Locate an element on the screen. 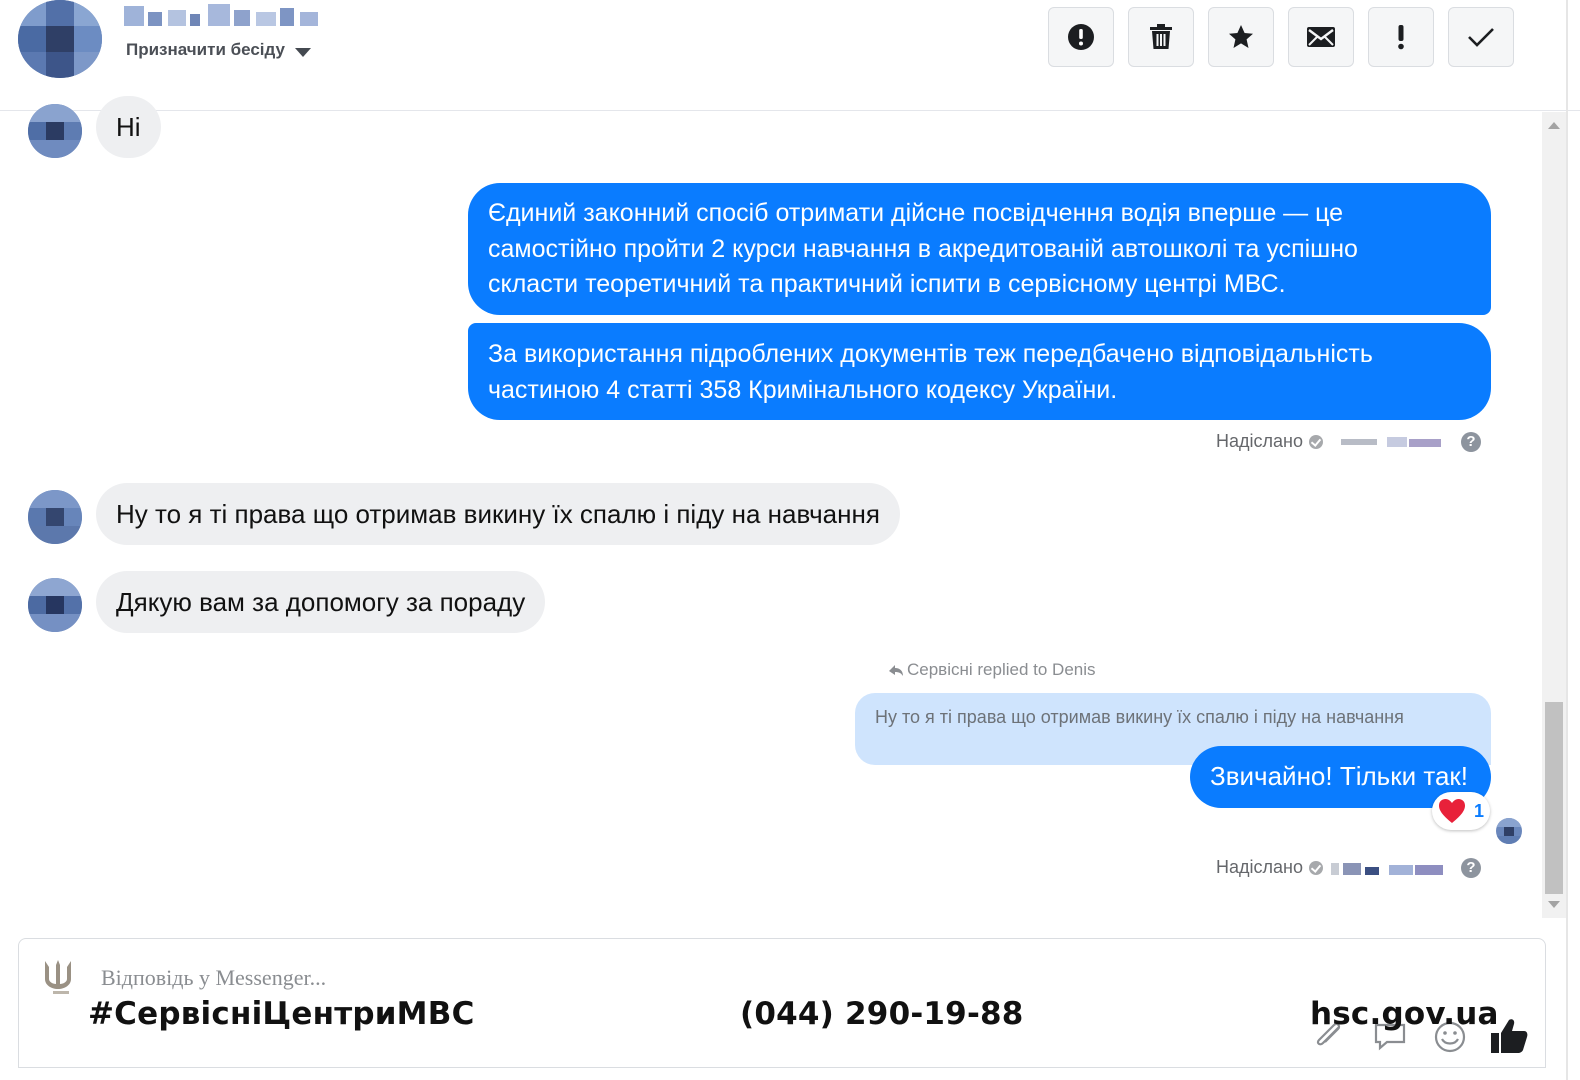  star-icon is located at coordinates (1241, 36).